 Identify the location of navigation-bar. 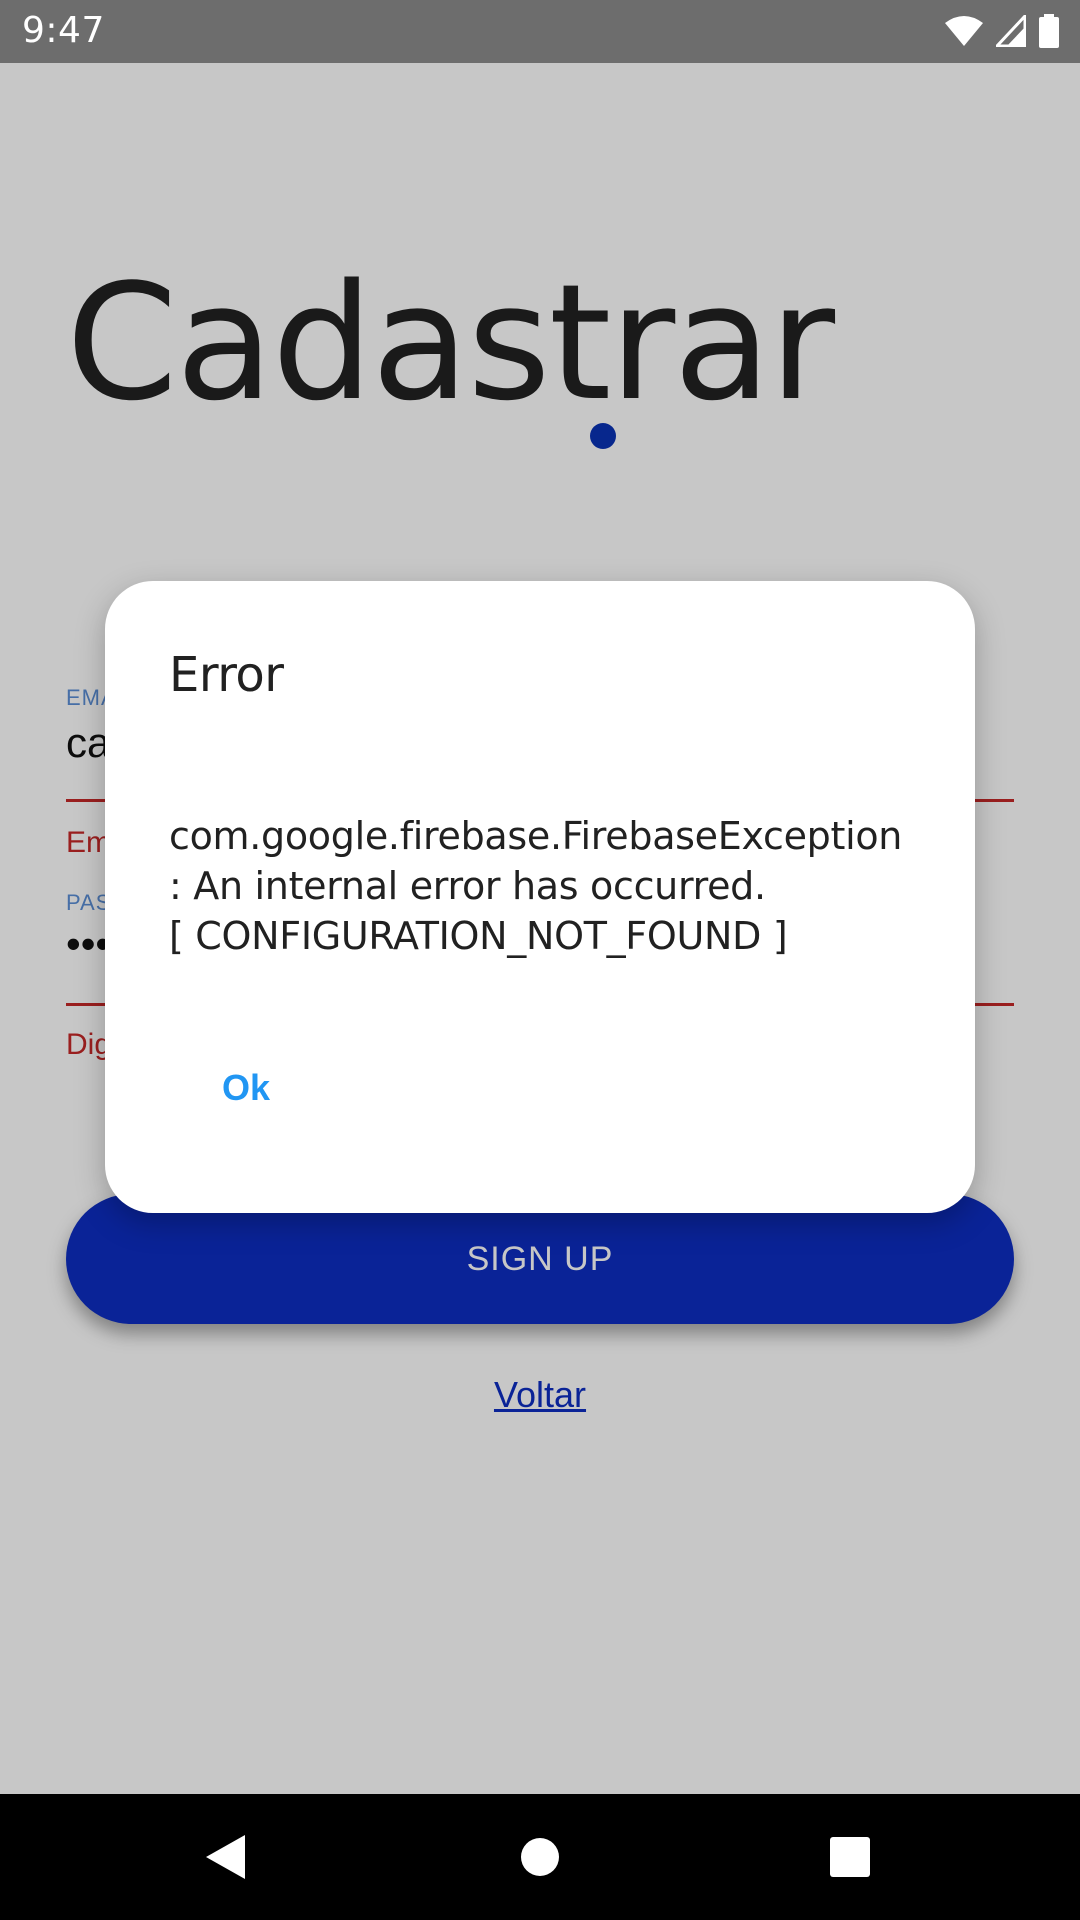
(540, 1857).